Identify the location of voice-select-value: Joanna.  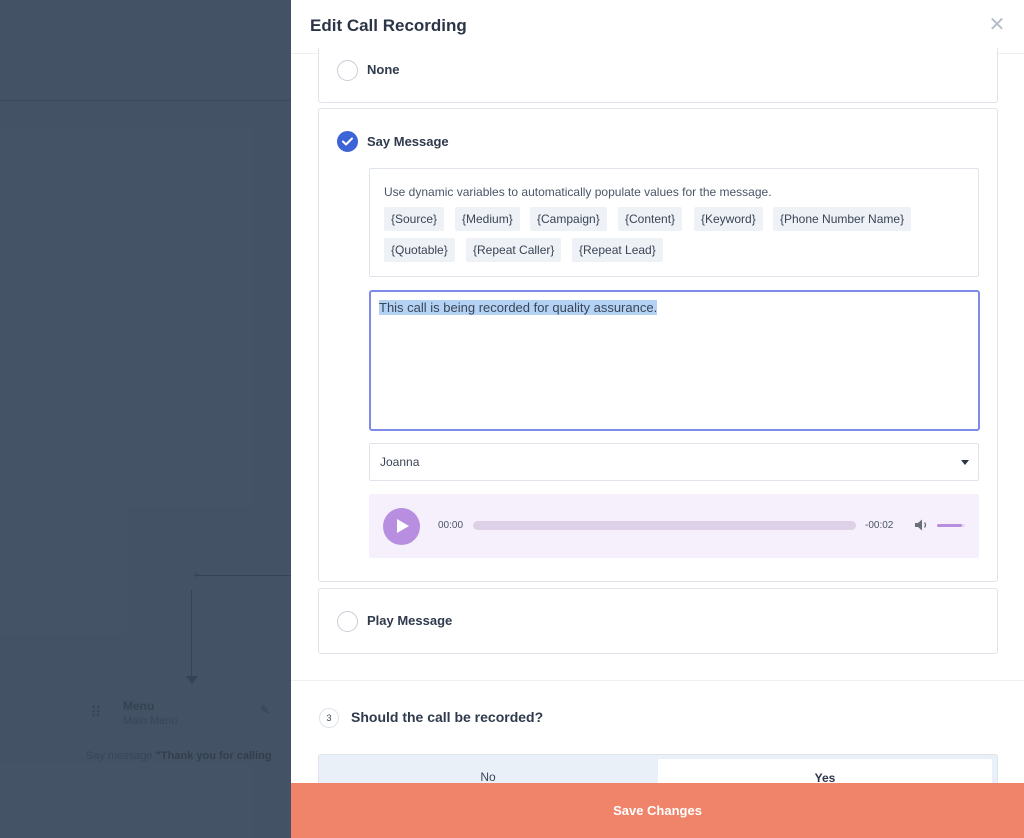
(400, 462).